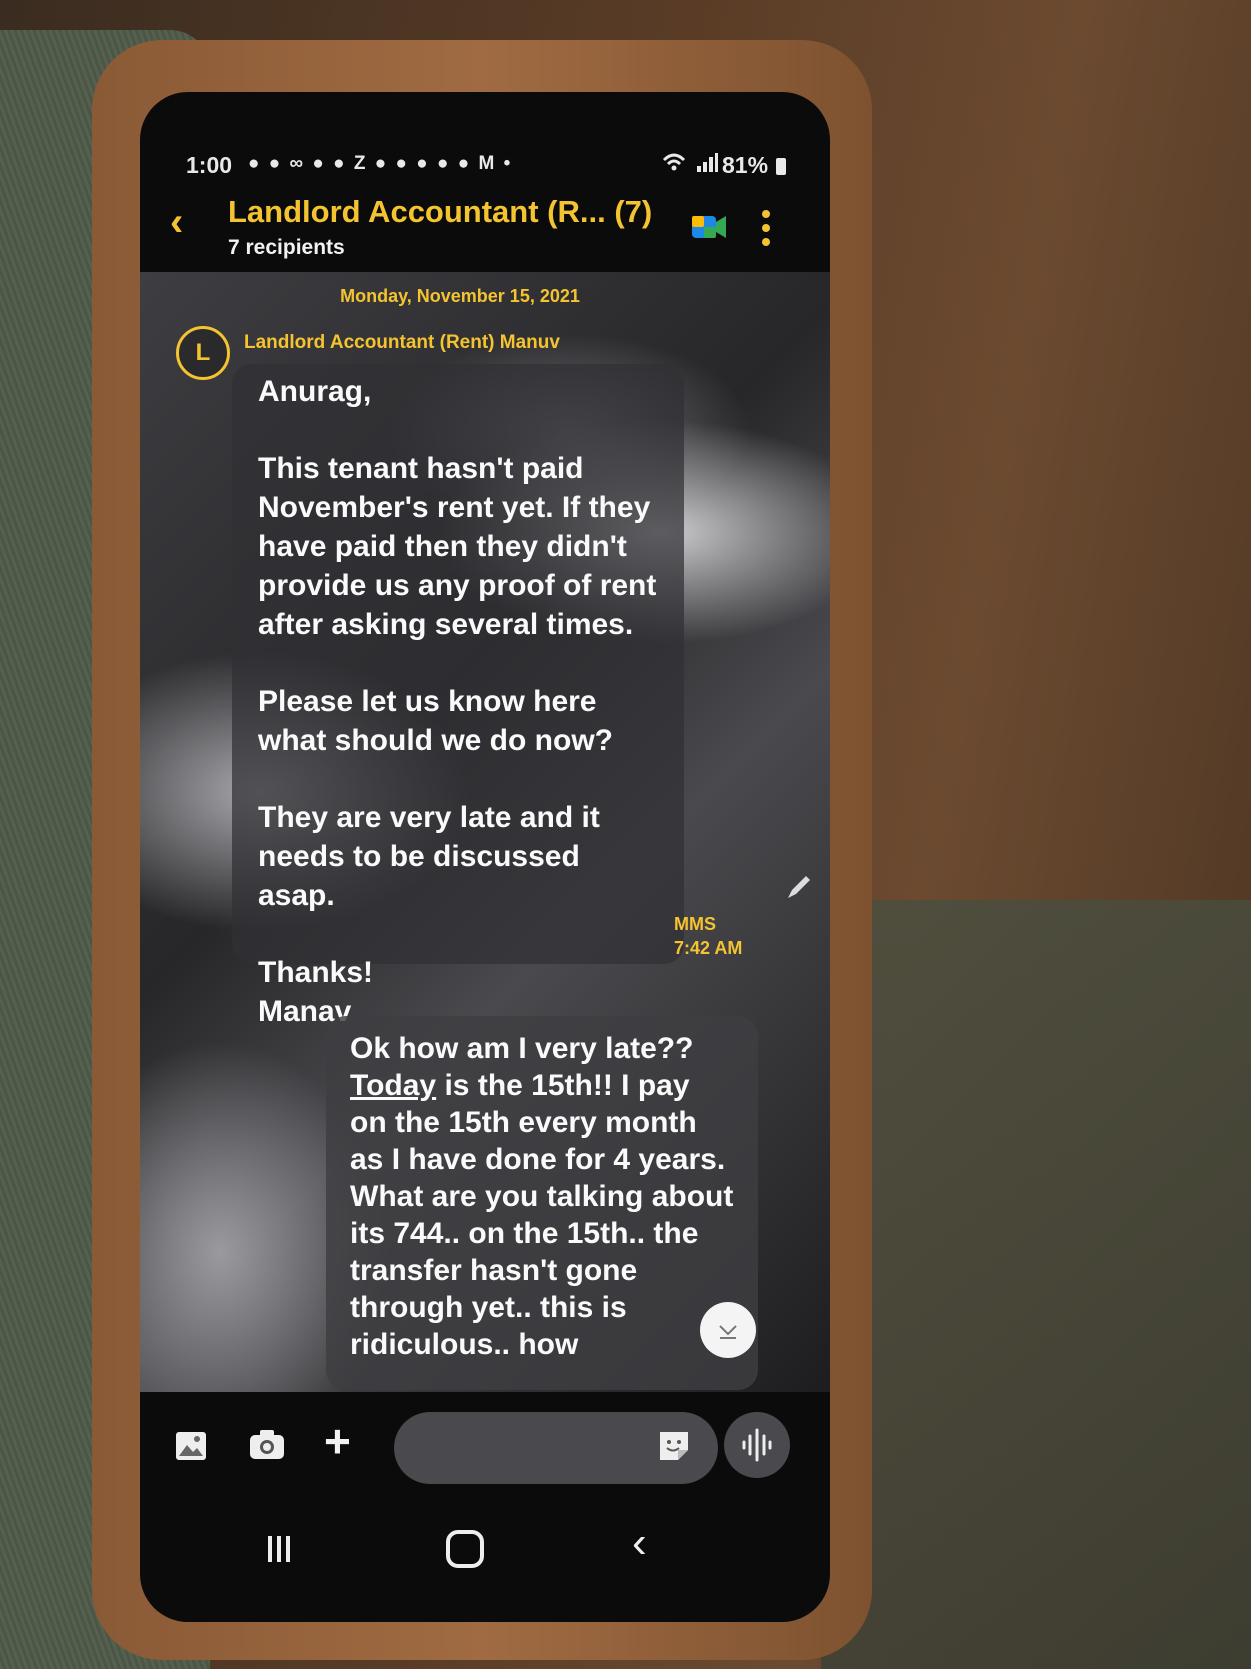  What do you see at coordinates (485, 1562) in the screenshot?
I see `system-nav-bar: ‹` at bounding box center [485, 1562].